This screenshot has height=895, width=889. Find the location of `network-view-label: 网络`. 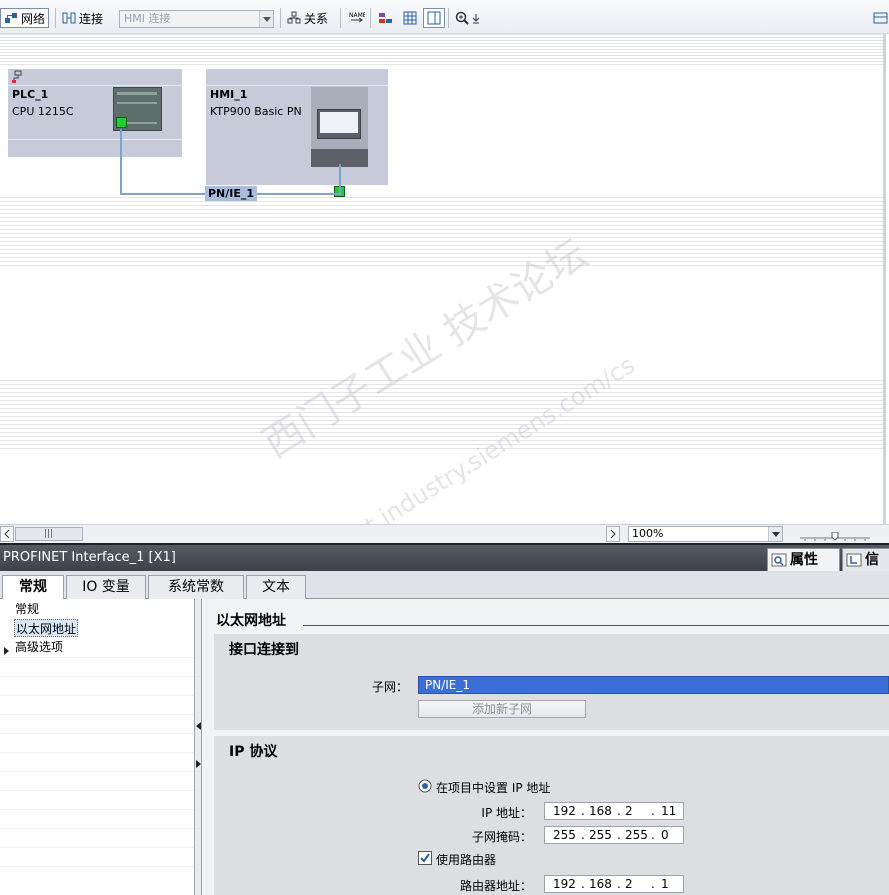

network-view-label: 网络 is located at coordinates (33, 18).